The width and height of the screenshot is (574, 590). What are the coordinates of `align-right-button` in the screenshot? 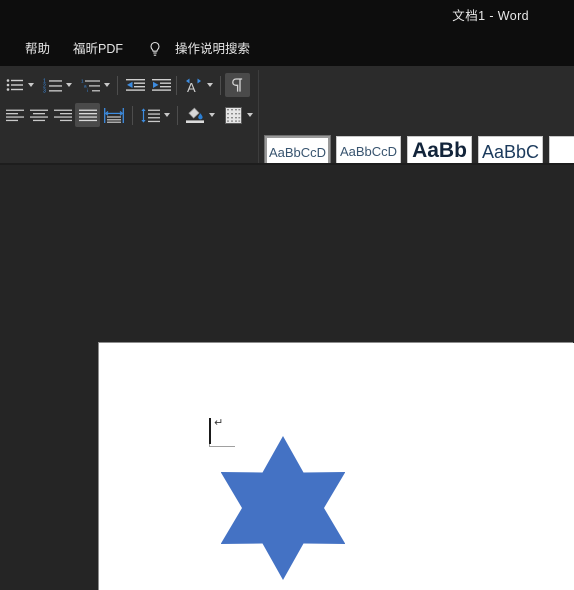 It's located at (63, 115).